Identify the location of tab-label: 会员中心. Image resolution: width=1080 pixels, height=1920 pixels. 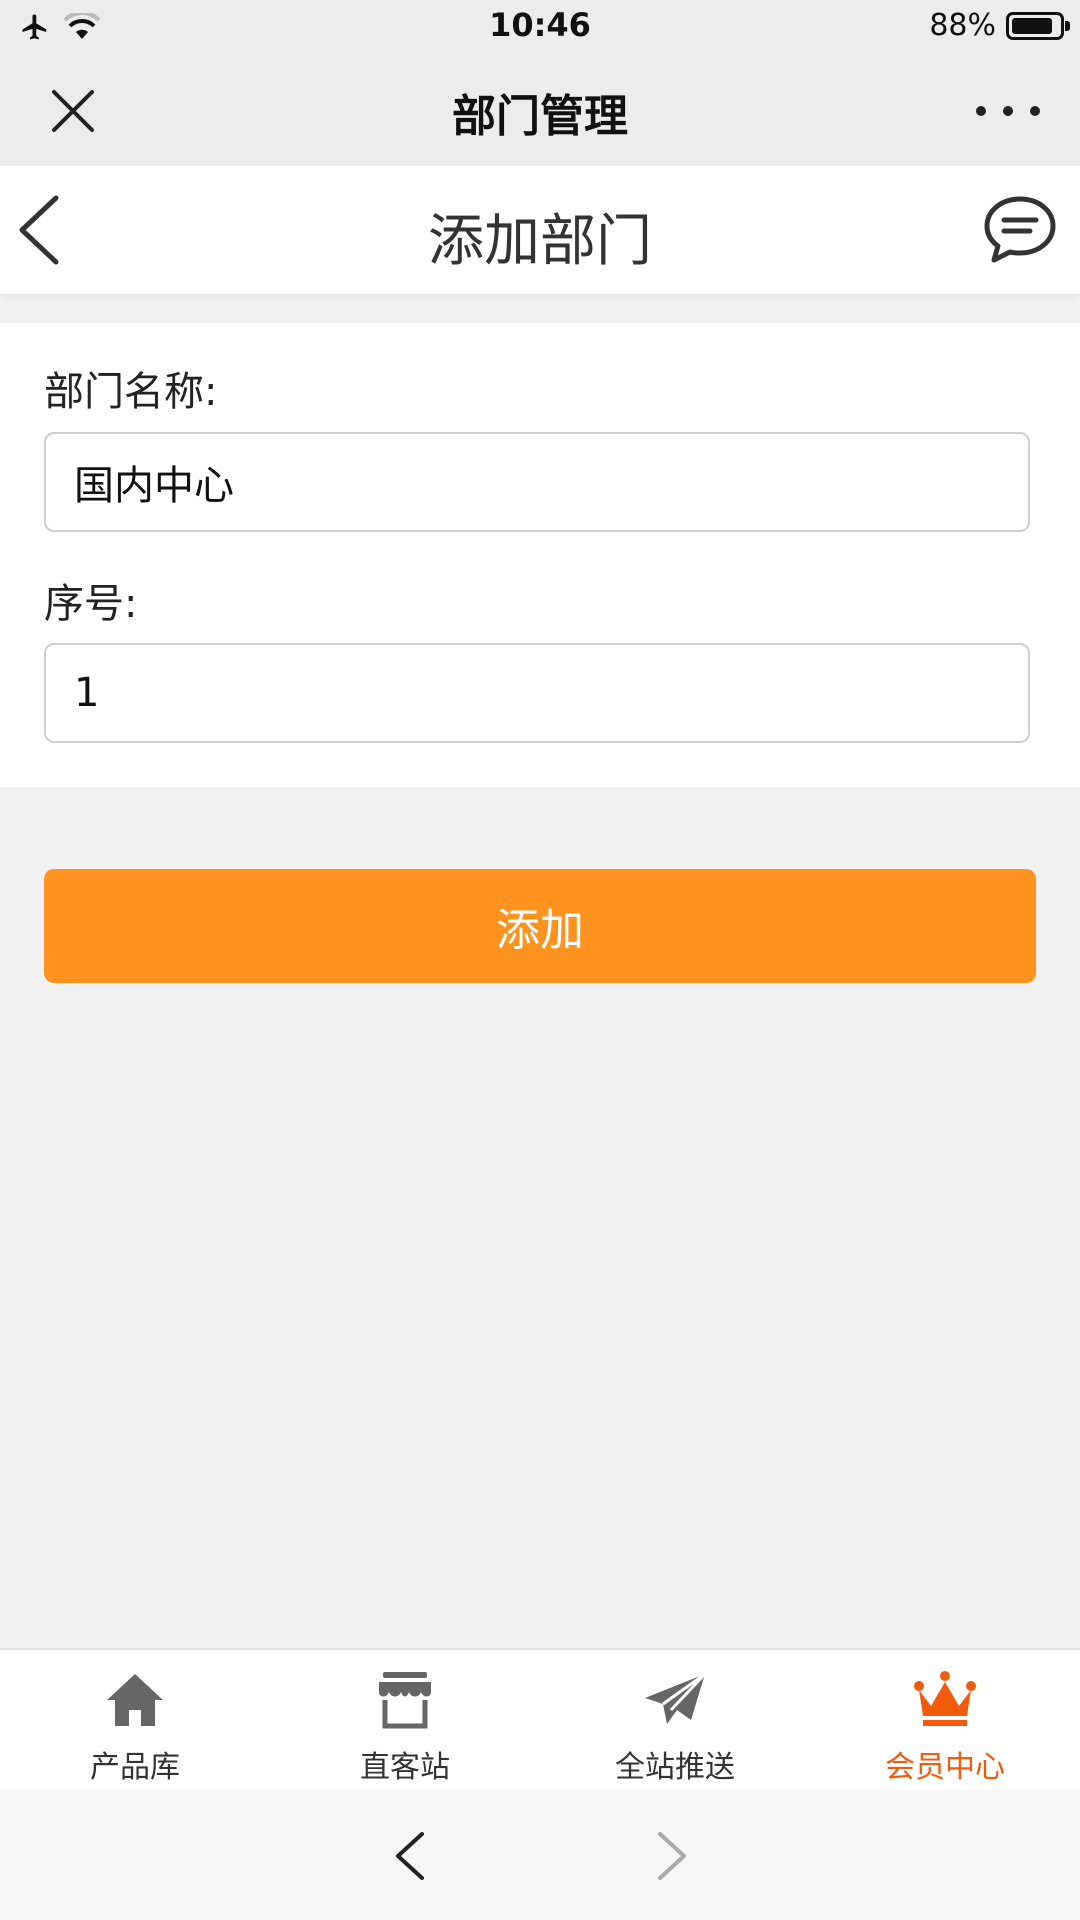
(945, 1767).